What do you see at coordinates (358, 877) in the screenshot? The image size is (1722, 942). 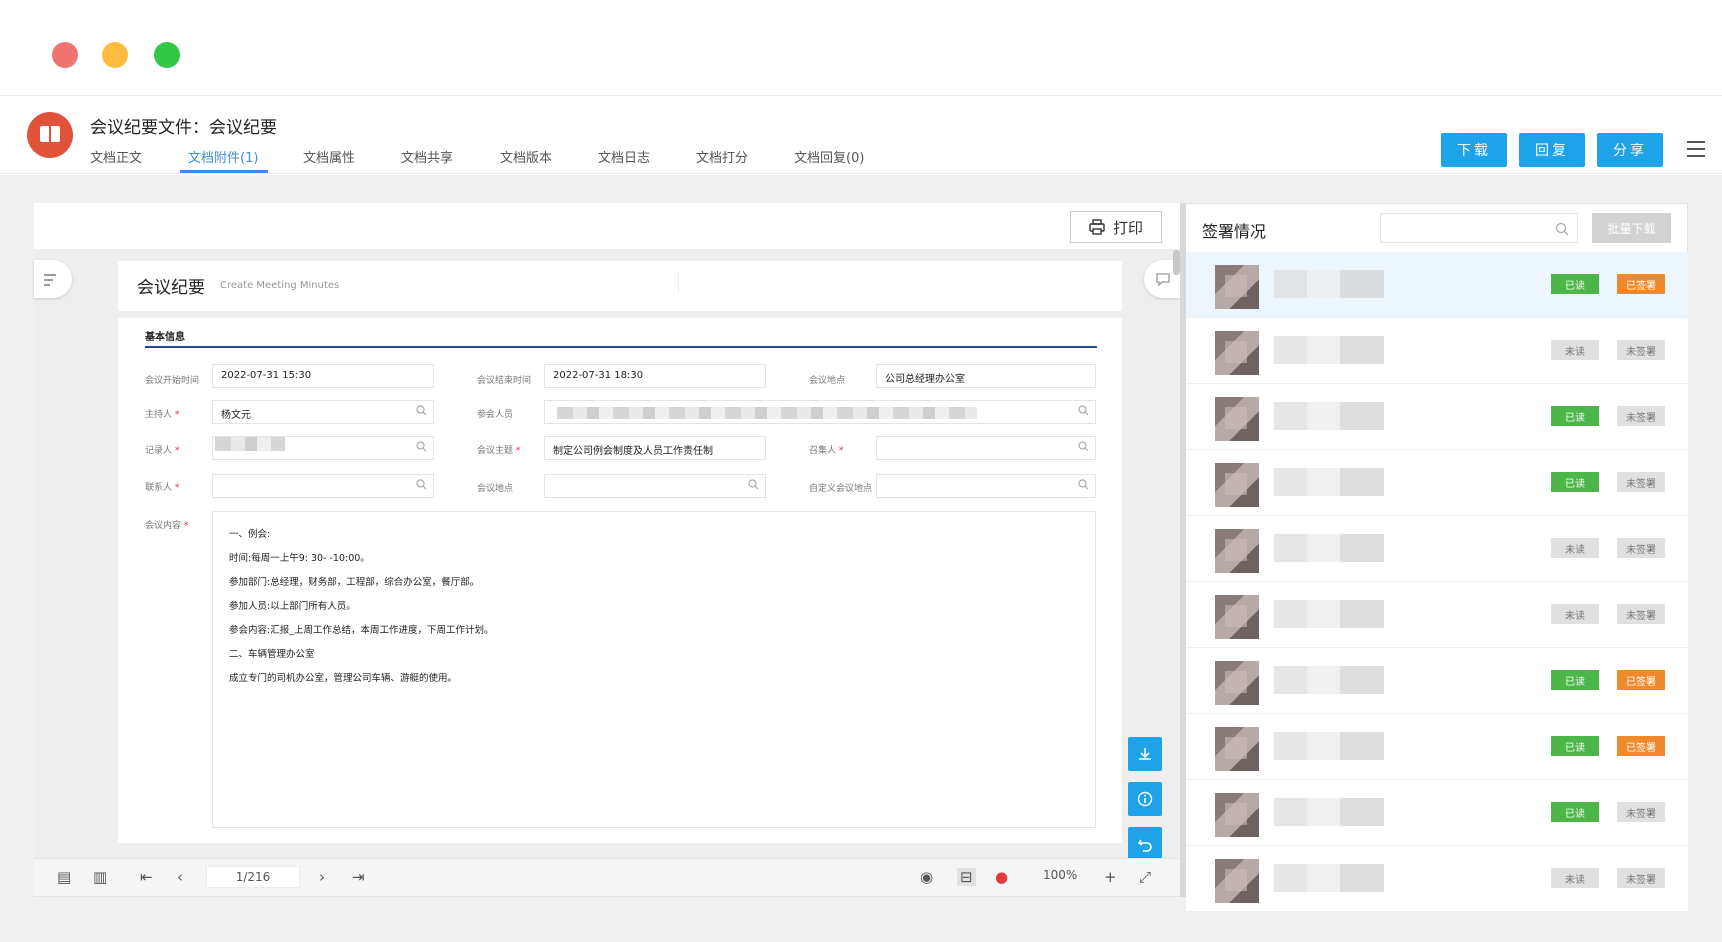 I see `last-page-icon: ⇥` at bounding box center [358, 877].